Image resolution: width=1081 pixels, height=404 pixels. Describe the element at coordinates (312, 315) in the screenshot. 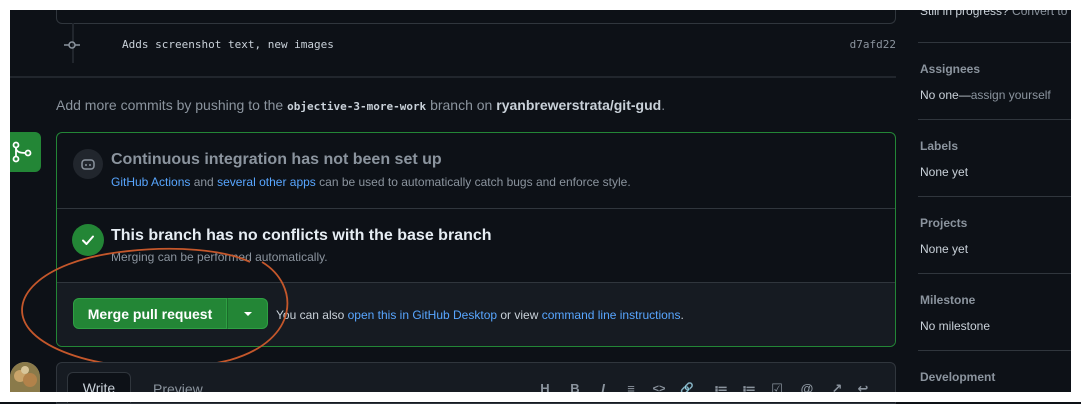

I see `merge-hint-prefix: You can also` at that location.